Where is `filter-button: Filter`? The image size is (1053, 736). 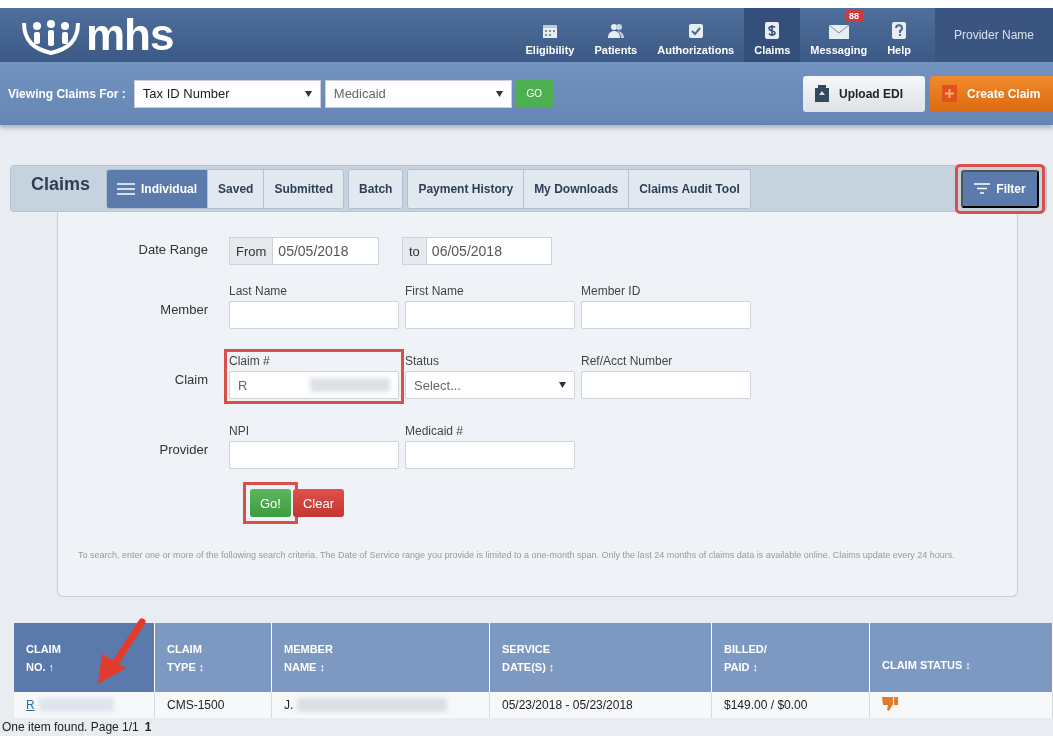 filter-button: Filter is located at coordinates (1000, 188).